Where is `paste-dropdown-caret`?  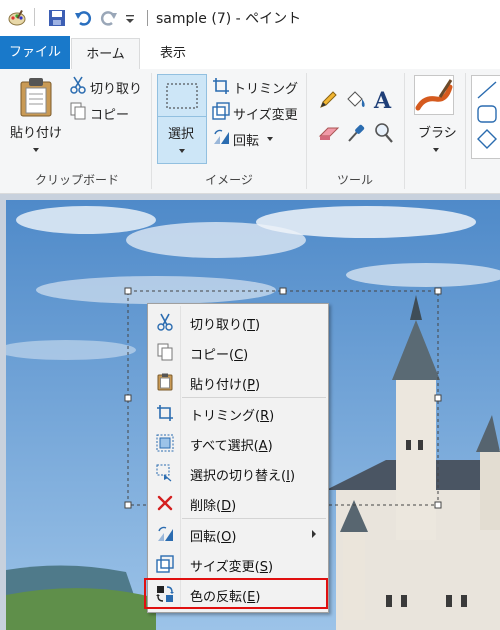
paste-dropdown-caret is located at coordinates (36, 150).